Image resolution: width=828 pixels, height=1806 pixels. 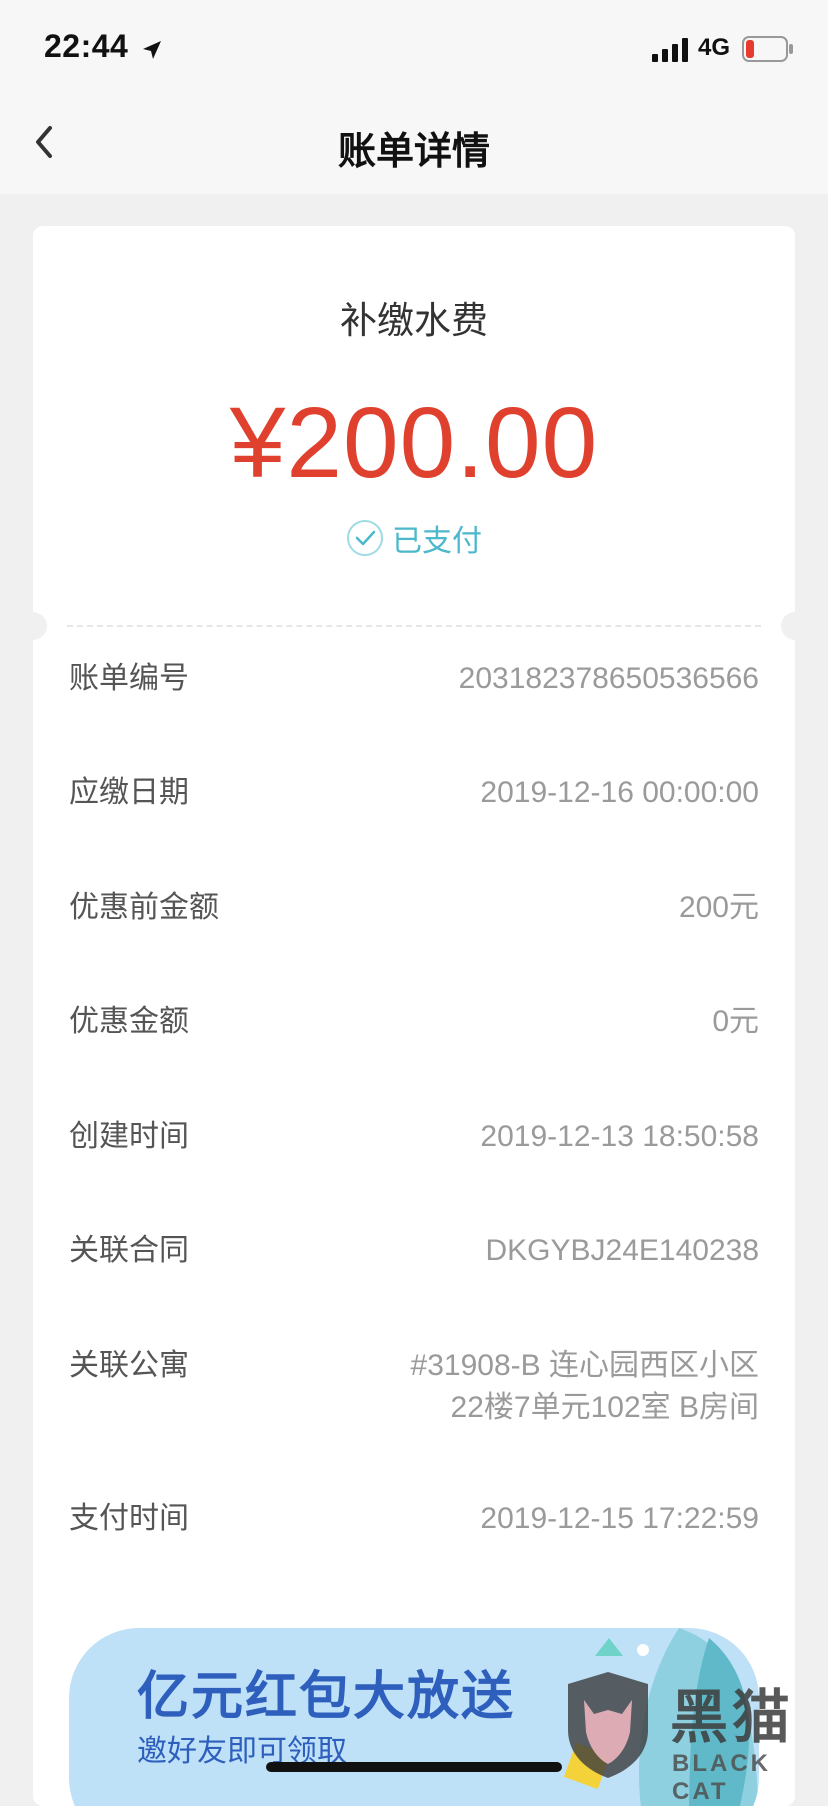 I want to click on apartment-line-2: 22楼7单元102室 B房间, so click(x=604, y=1407).